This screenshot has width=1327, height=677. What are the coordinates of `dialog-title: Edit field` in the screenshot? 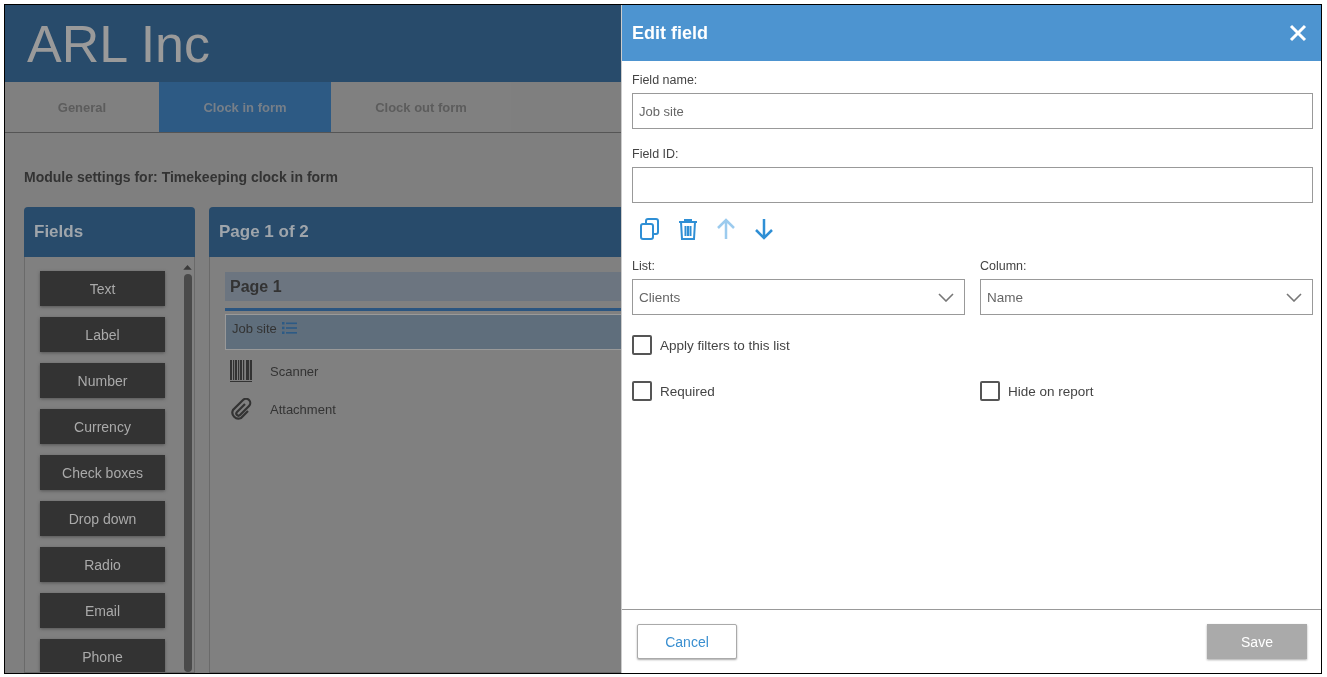 It's located at (670, 33).